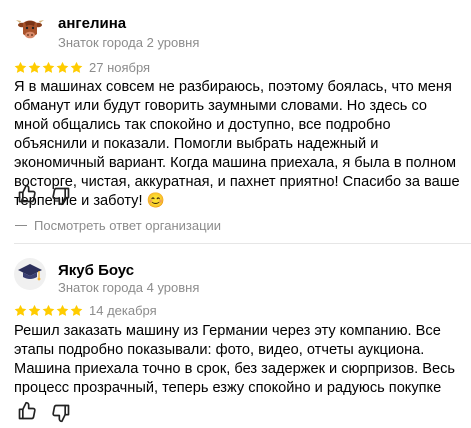 This screenshot has width=471, height=428. I want to click on divider, so click(242, 243).